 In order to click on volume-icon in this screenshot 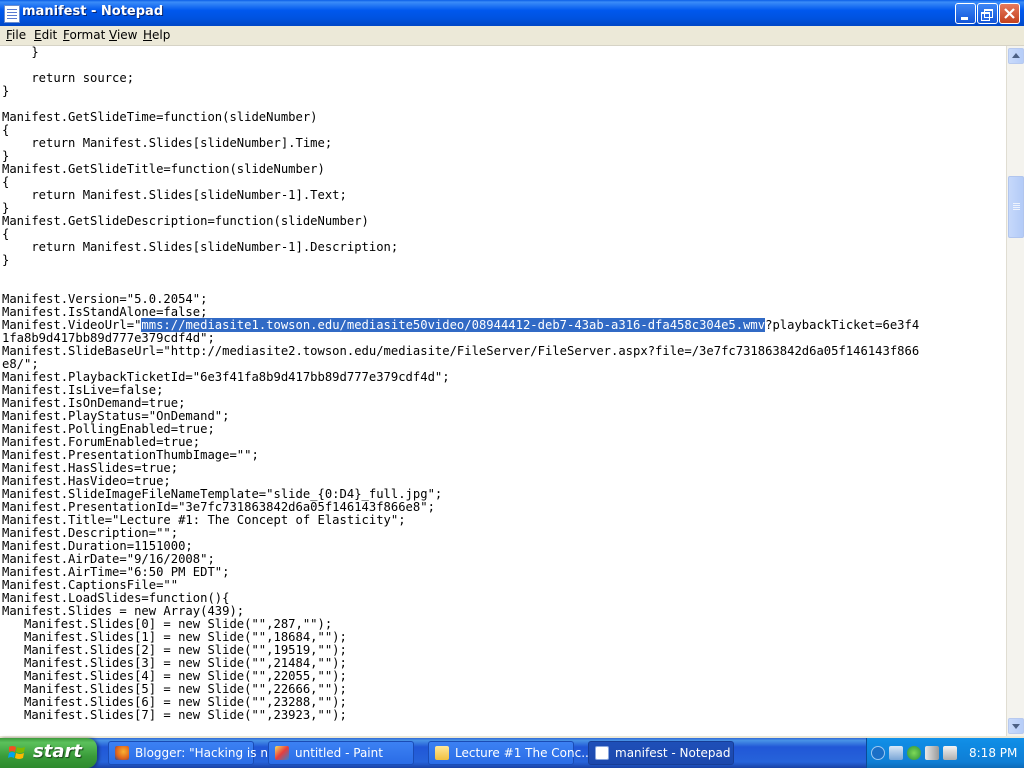, I will do `click(932, 753)`.